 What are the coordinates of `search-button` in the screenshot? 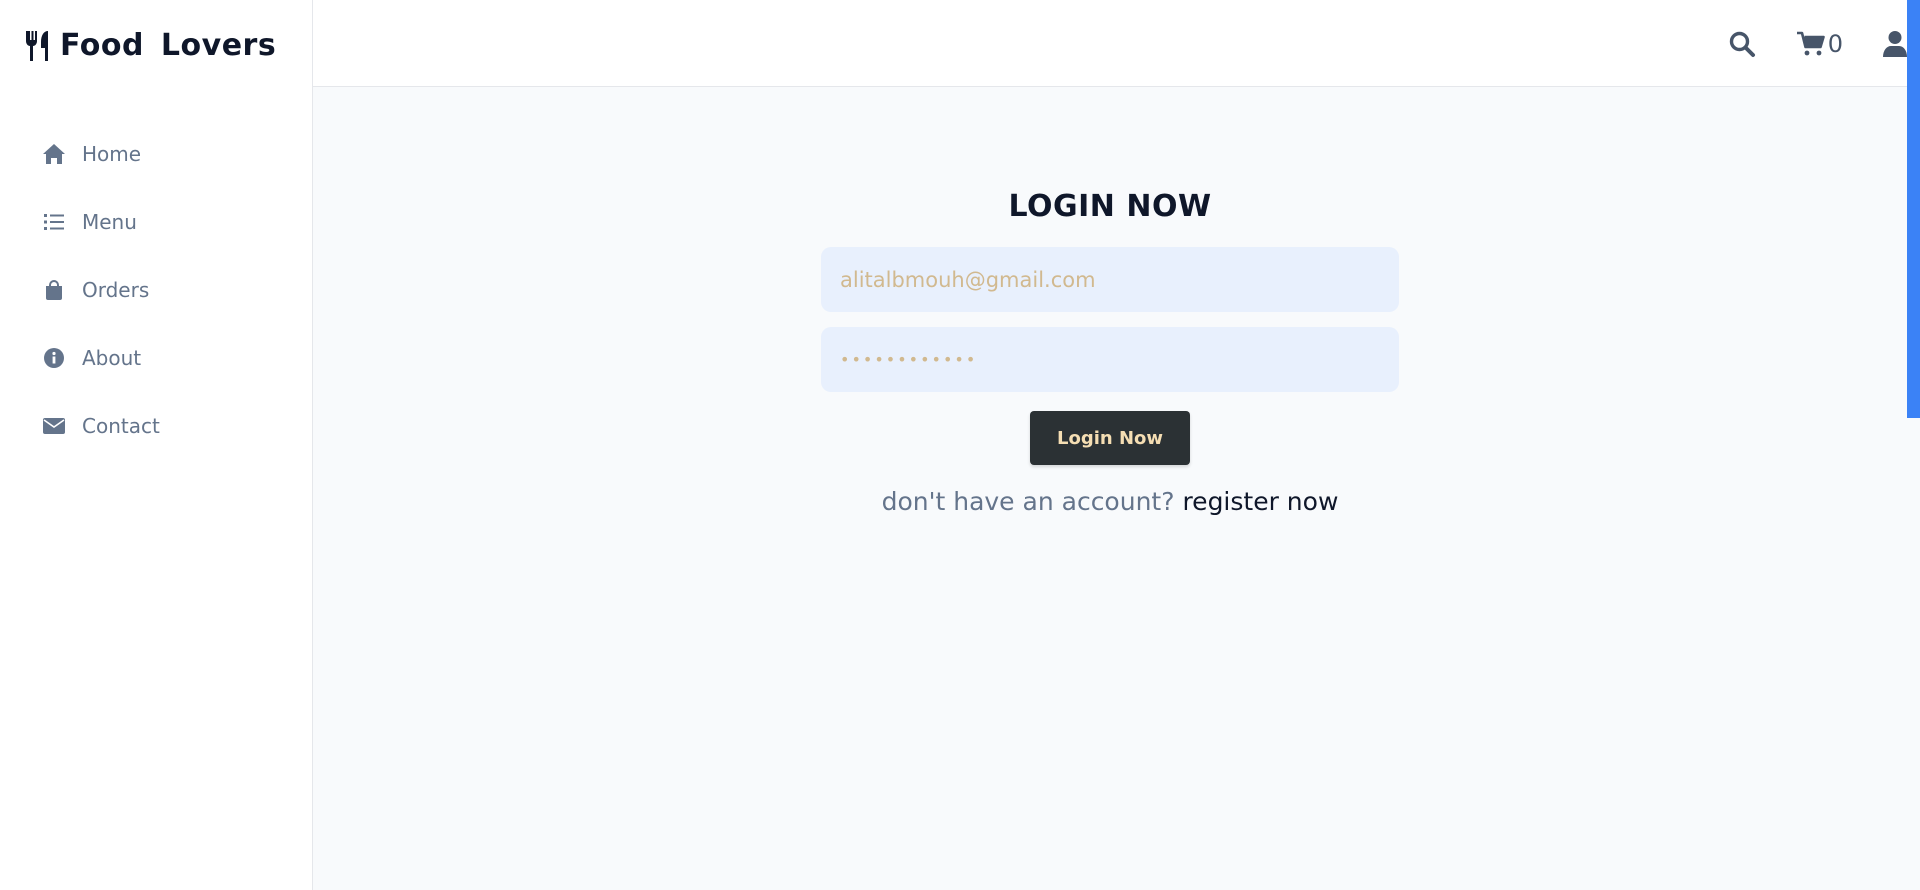 It's located at (1742, 44).